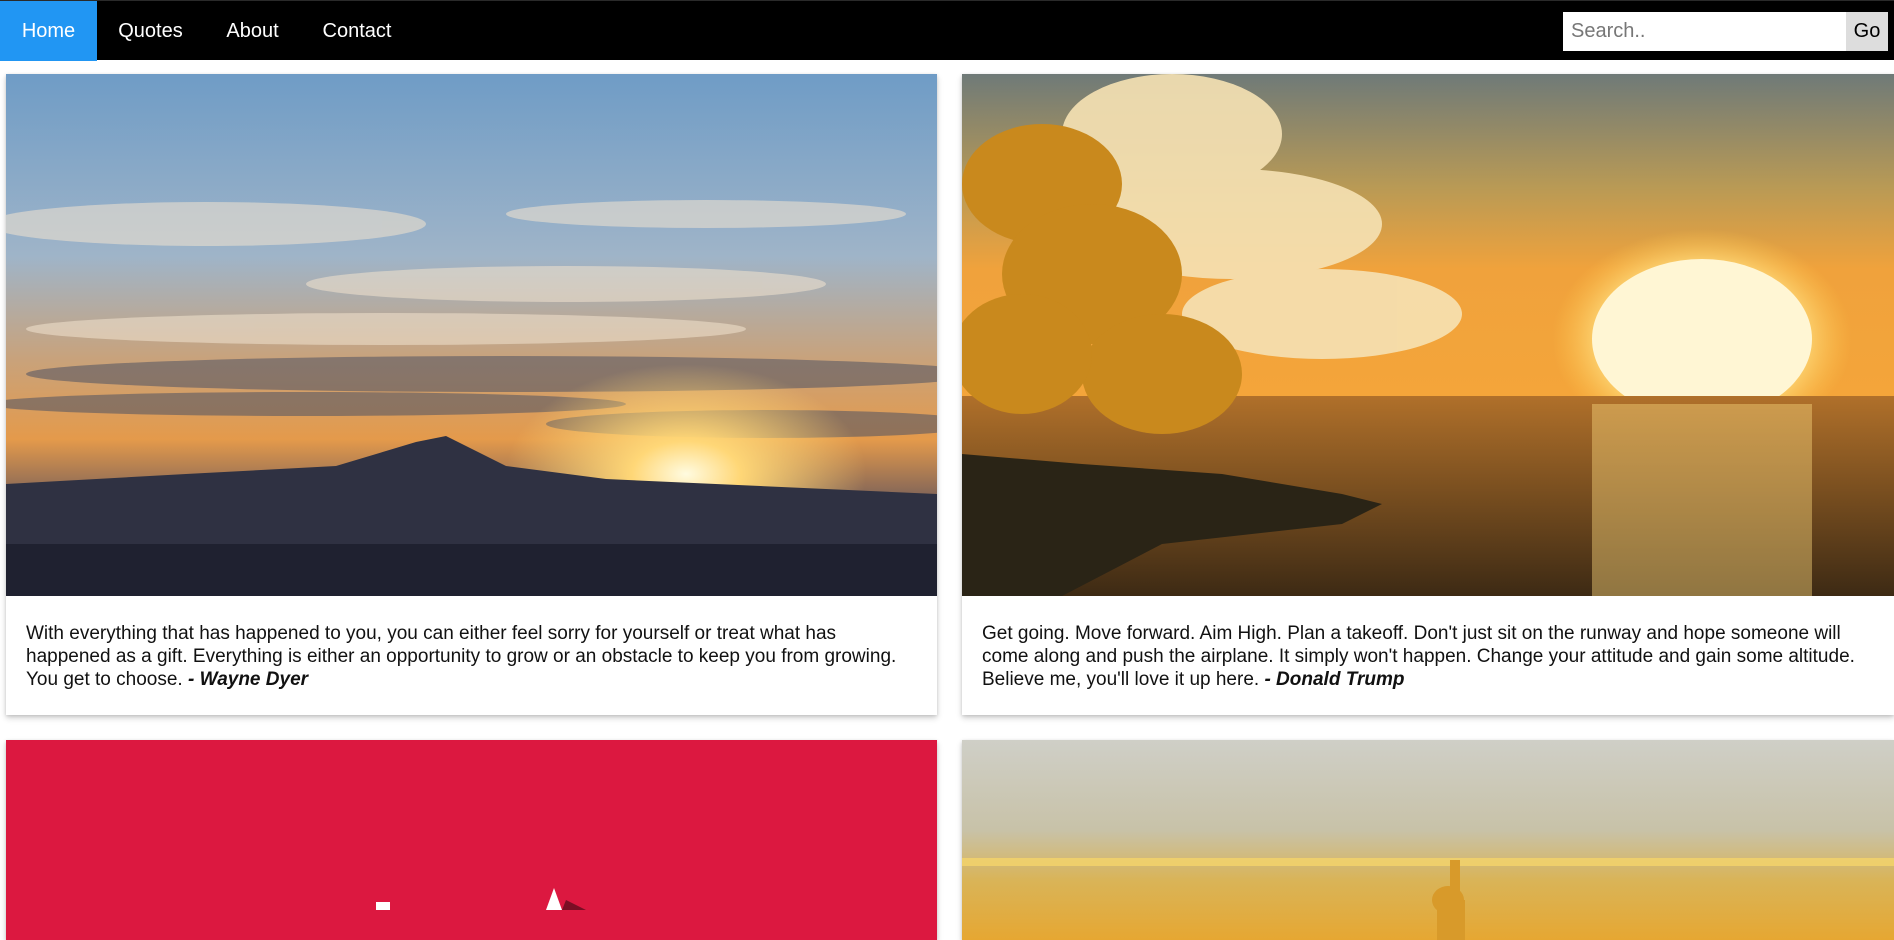 This screenshot has height=940, width=1894. I want to click on golden-sunrise-figure-image, so click(1428, 840).